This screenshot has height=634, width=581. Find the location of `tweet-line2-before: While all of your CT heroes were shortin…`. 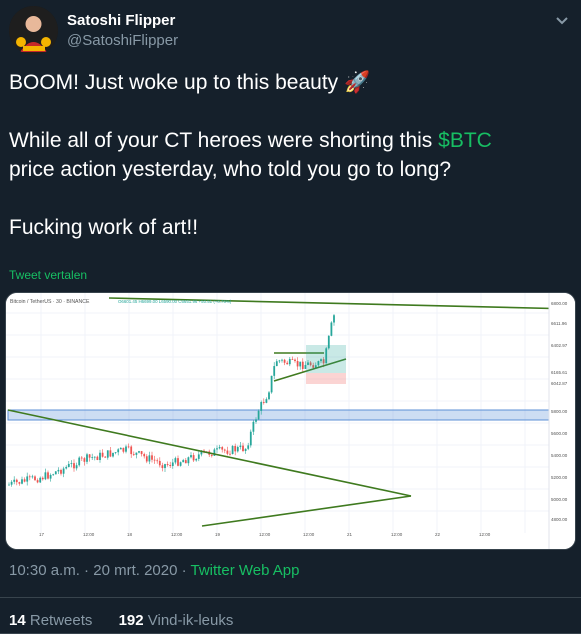

tweet-line2-before: While all of your CT heroes were shortin… is located at coordinates (224, 140).